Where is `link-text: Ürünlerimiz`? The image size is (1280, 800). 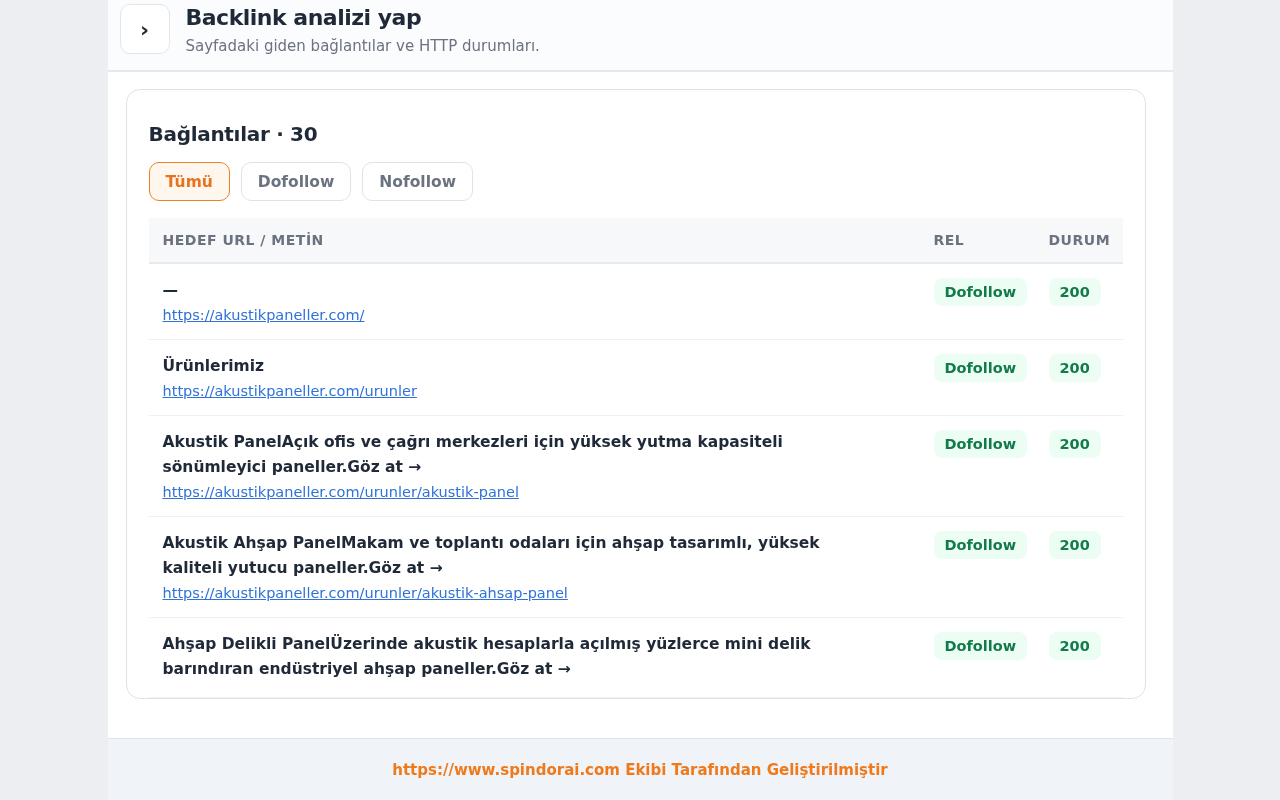 link-text: Ürünlerimiz is located at coordinates (214, 366).